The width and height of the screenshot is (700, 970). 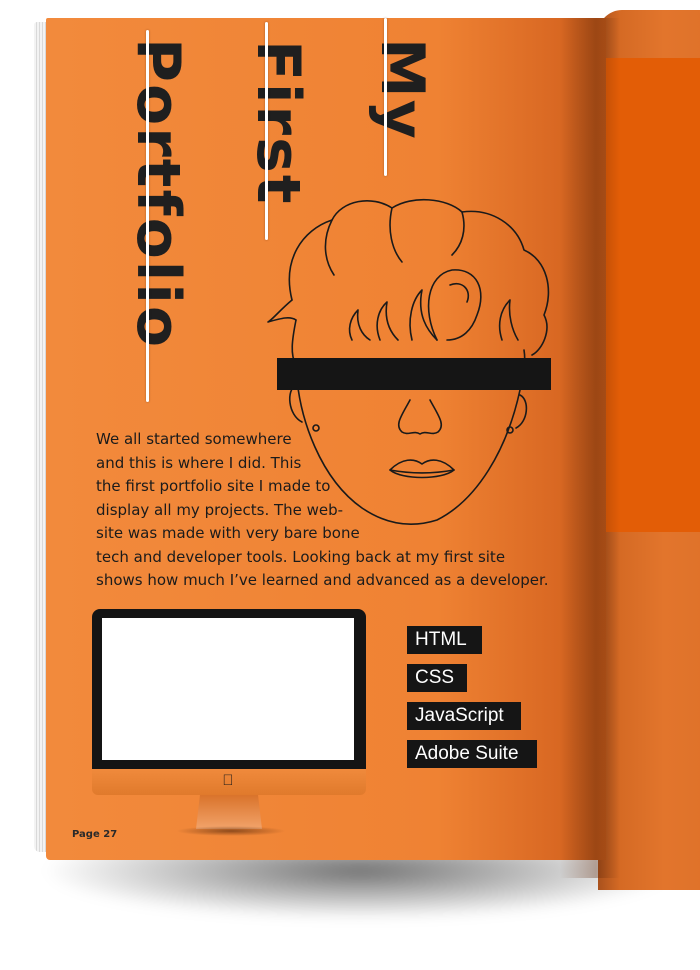 I want to click on intro-line: We all started somewhere, so click(x=194, y=439).